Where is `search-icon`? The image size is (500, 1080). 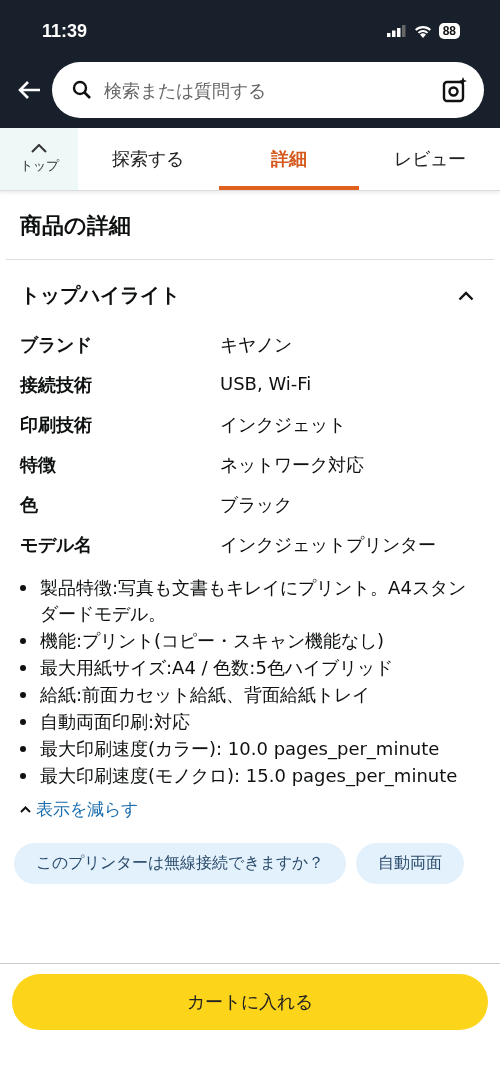 search-icon is located at coordinates (82, 90).